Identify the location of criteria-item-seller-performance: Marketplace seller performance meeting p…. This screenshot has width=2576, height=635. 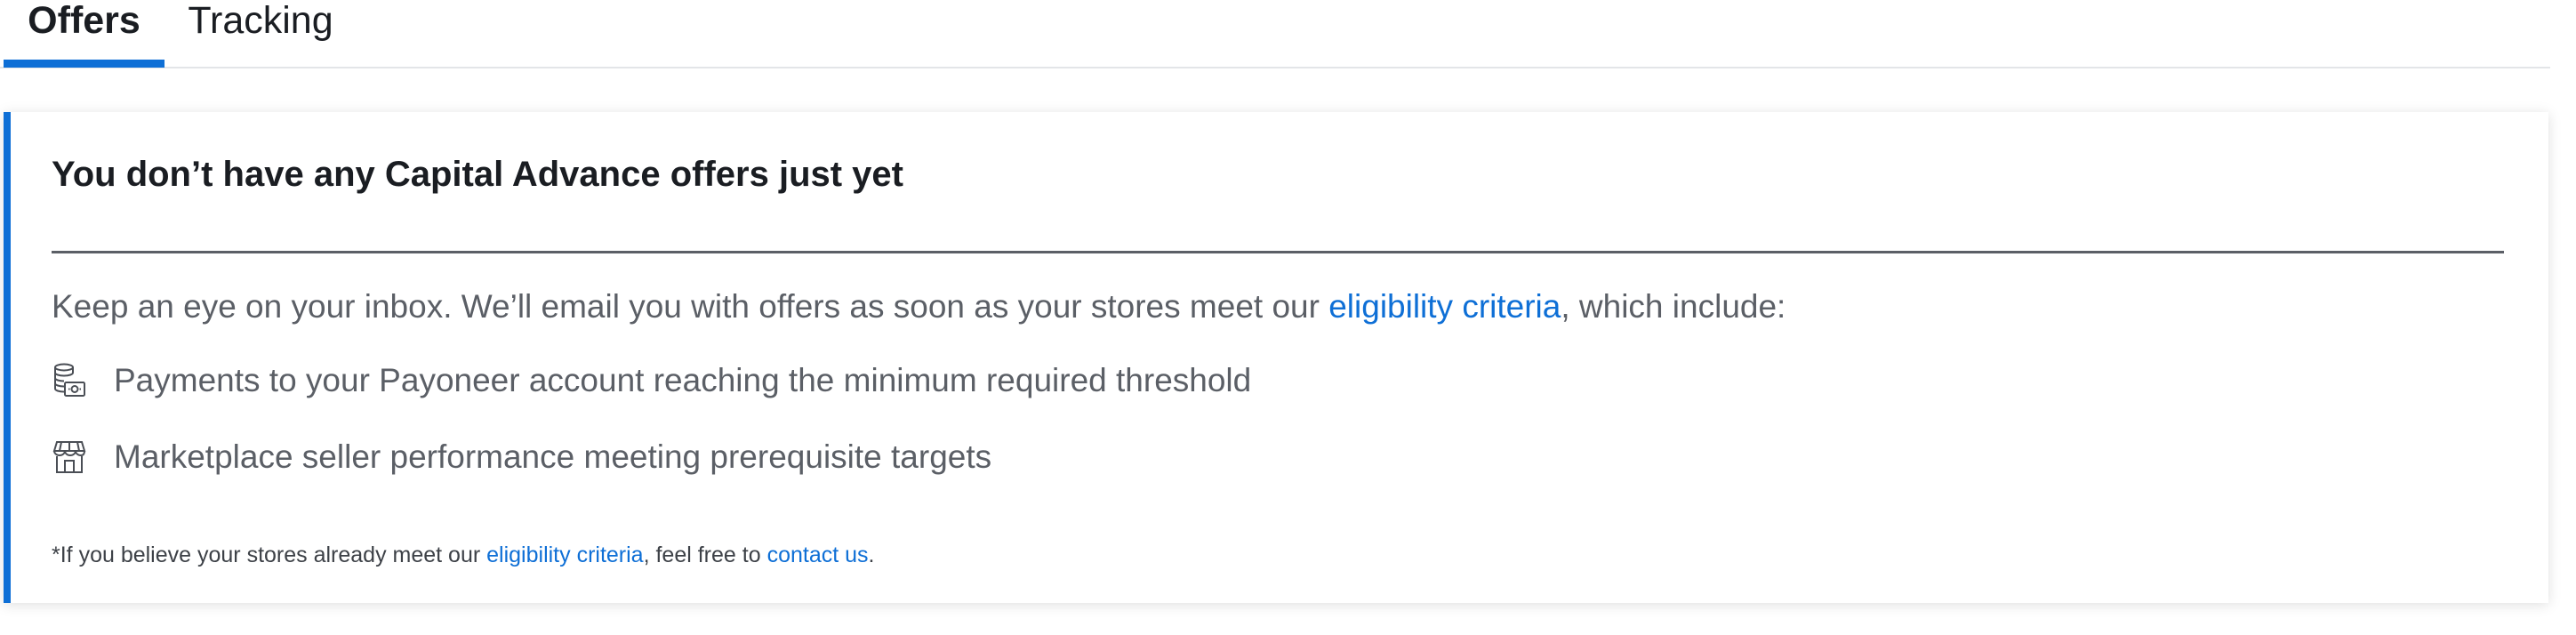
(521, 457).